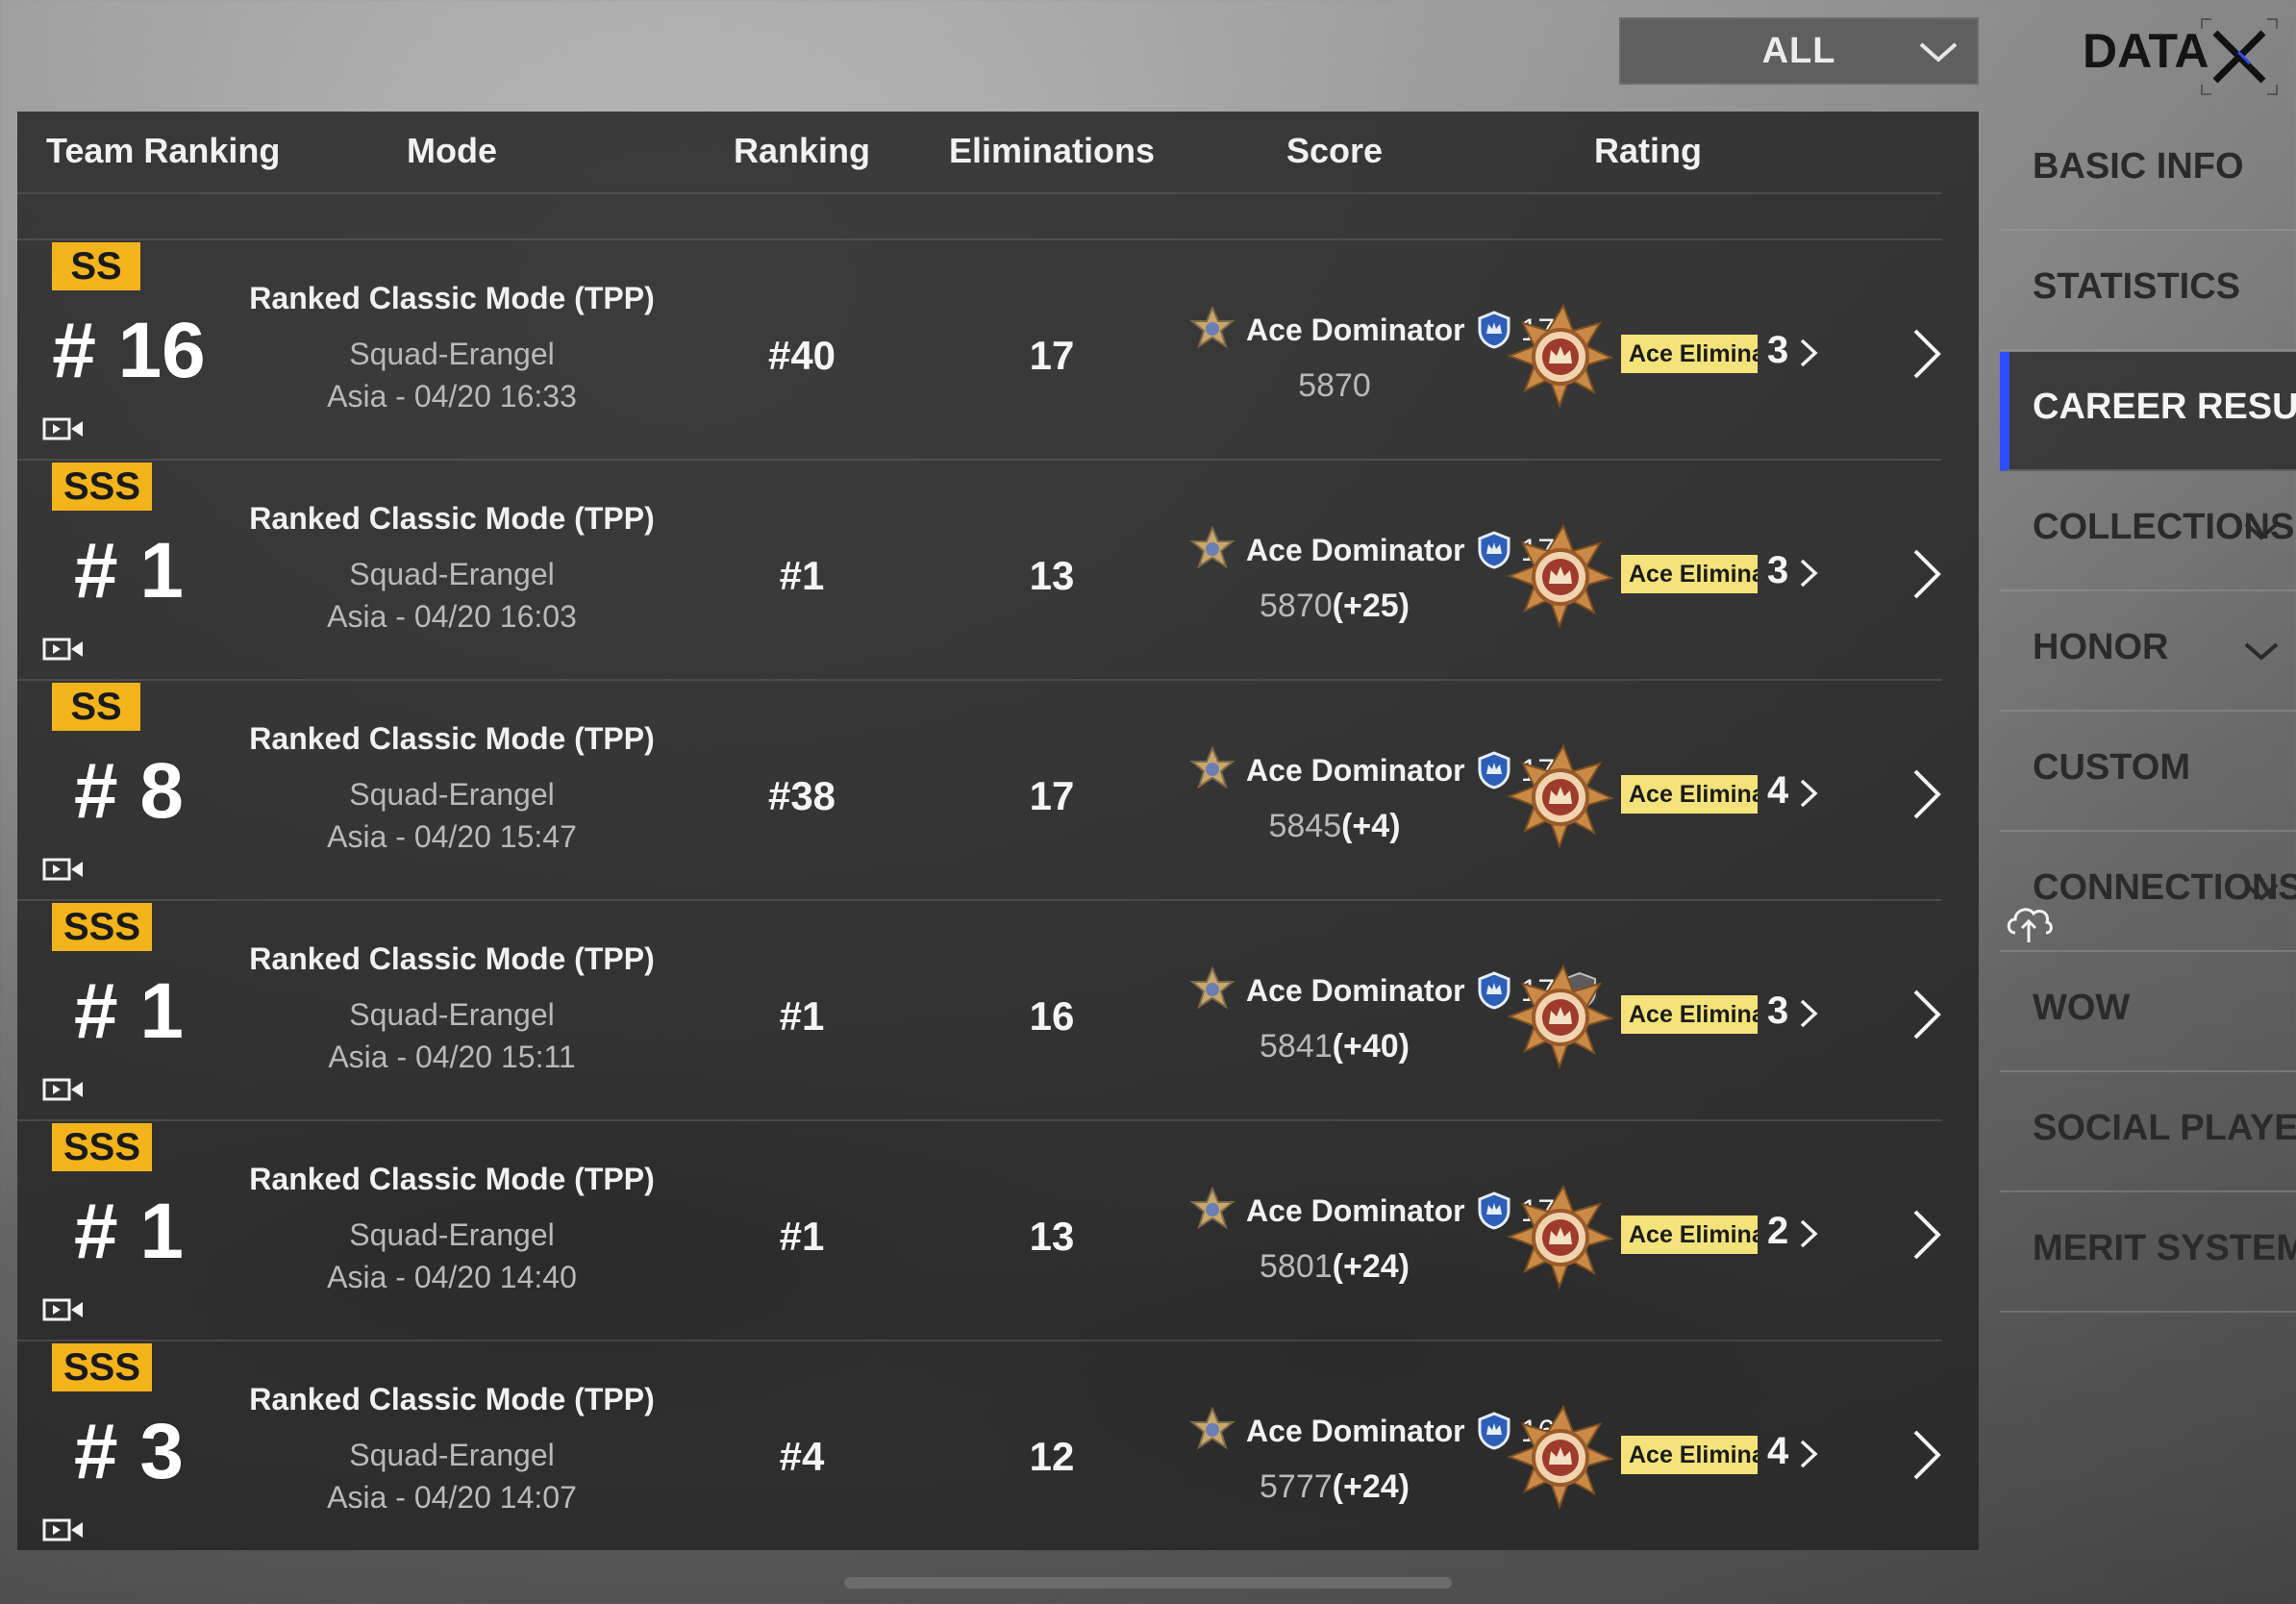 Image resolution: width=2296 pixels, height=1604 pixels. What do you see at coordinates (1371, 1046) in the screenshot?
I see `score-delta: (+40)` at bounding box center [1371, 1046].